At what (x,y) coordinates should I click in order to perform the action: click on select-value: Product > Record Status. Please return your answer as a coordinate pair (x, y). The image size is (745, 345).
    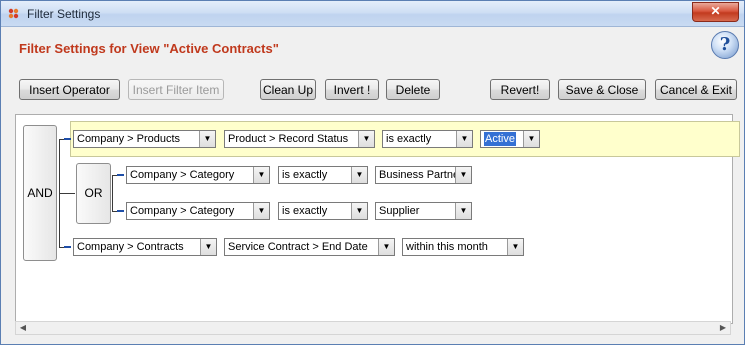
    Looking at the image, I should click on (288, 139).